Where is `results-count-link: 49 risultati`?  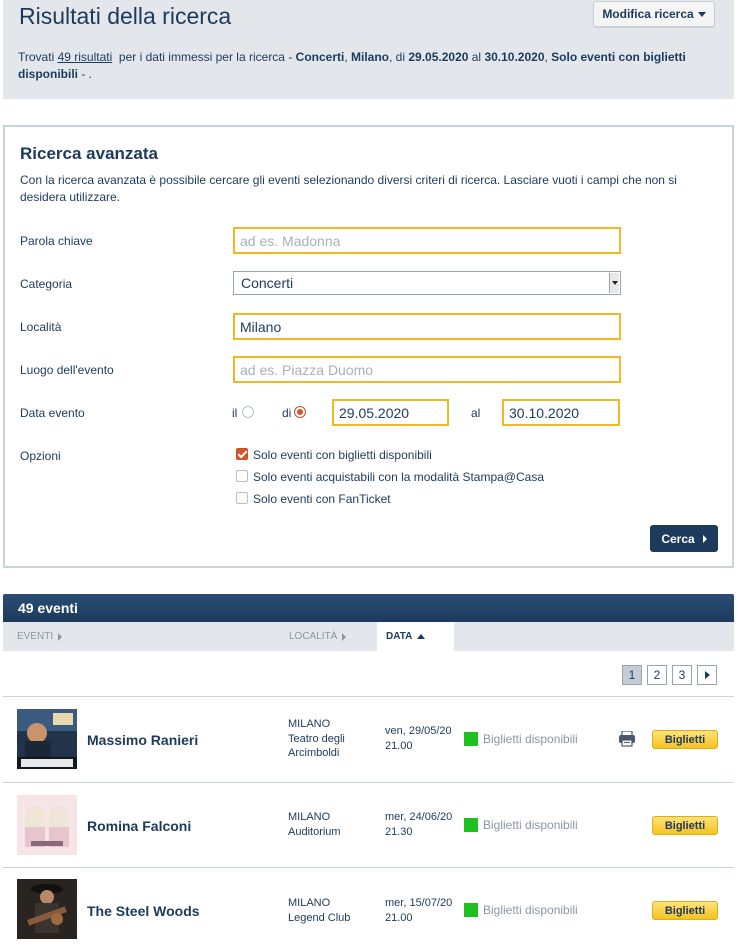 results-count-link: 49 risultati is located at coordinates (85, 57).